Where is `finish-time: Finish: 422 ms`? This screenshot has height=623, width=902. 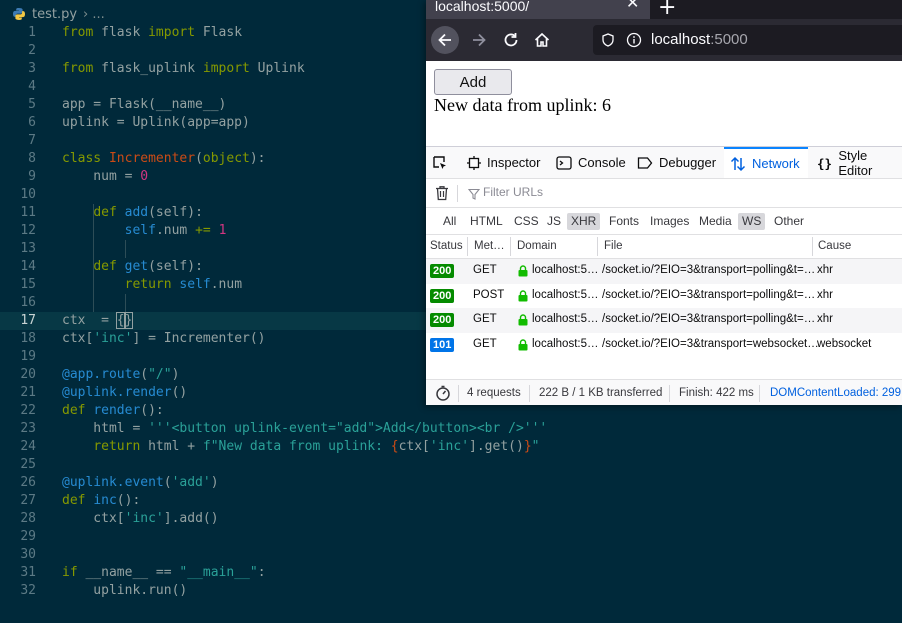
finish-time: Finish: 422 ms is located at coordinates (716, 393).